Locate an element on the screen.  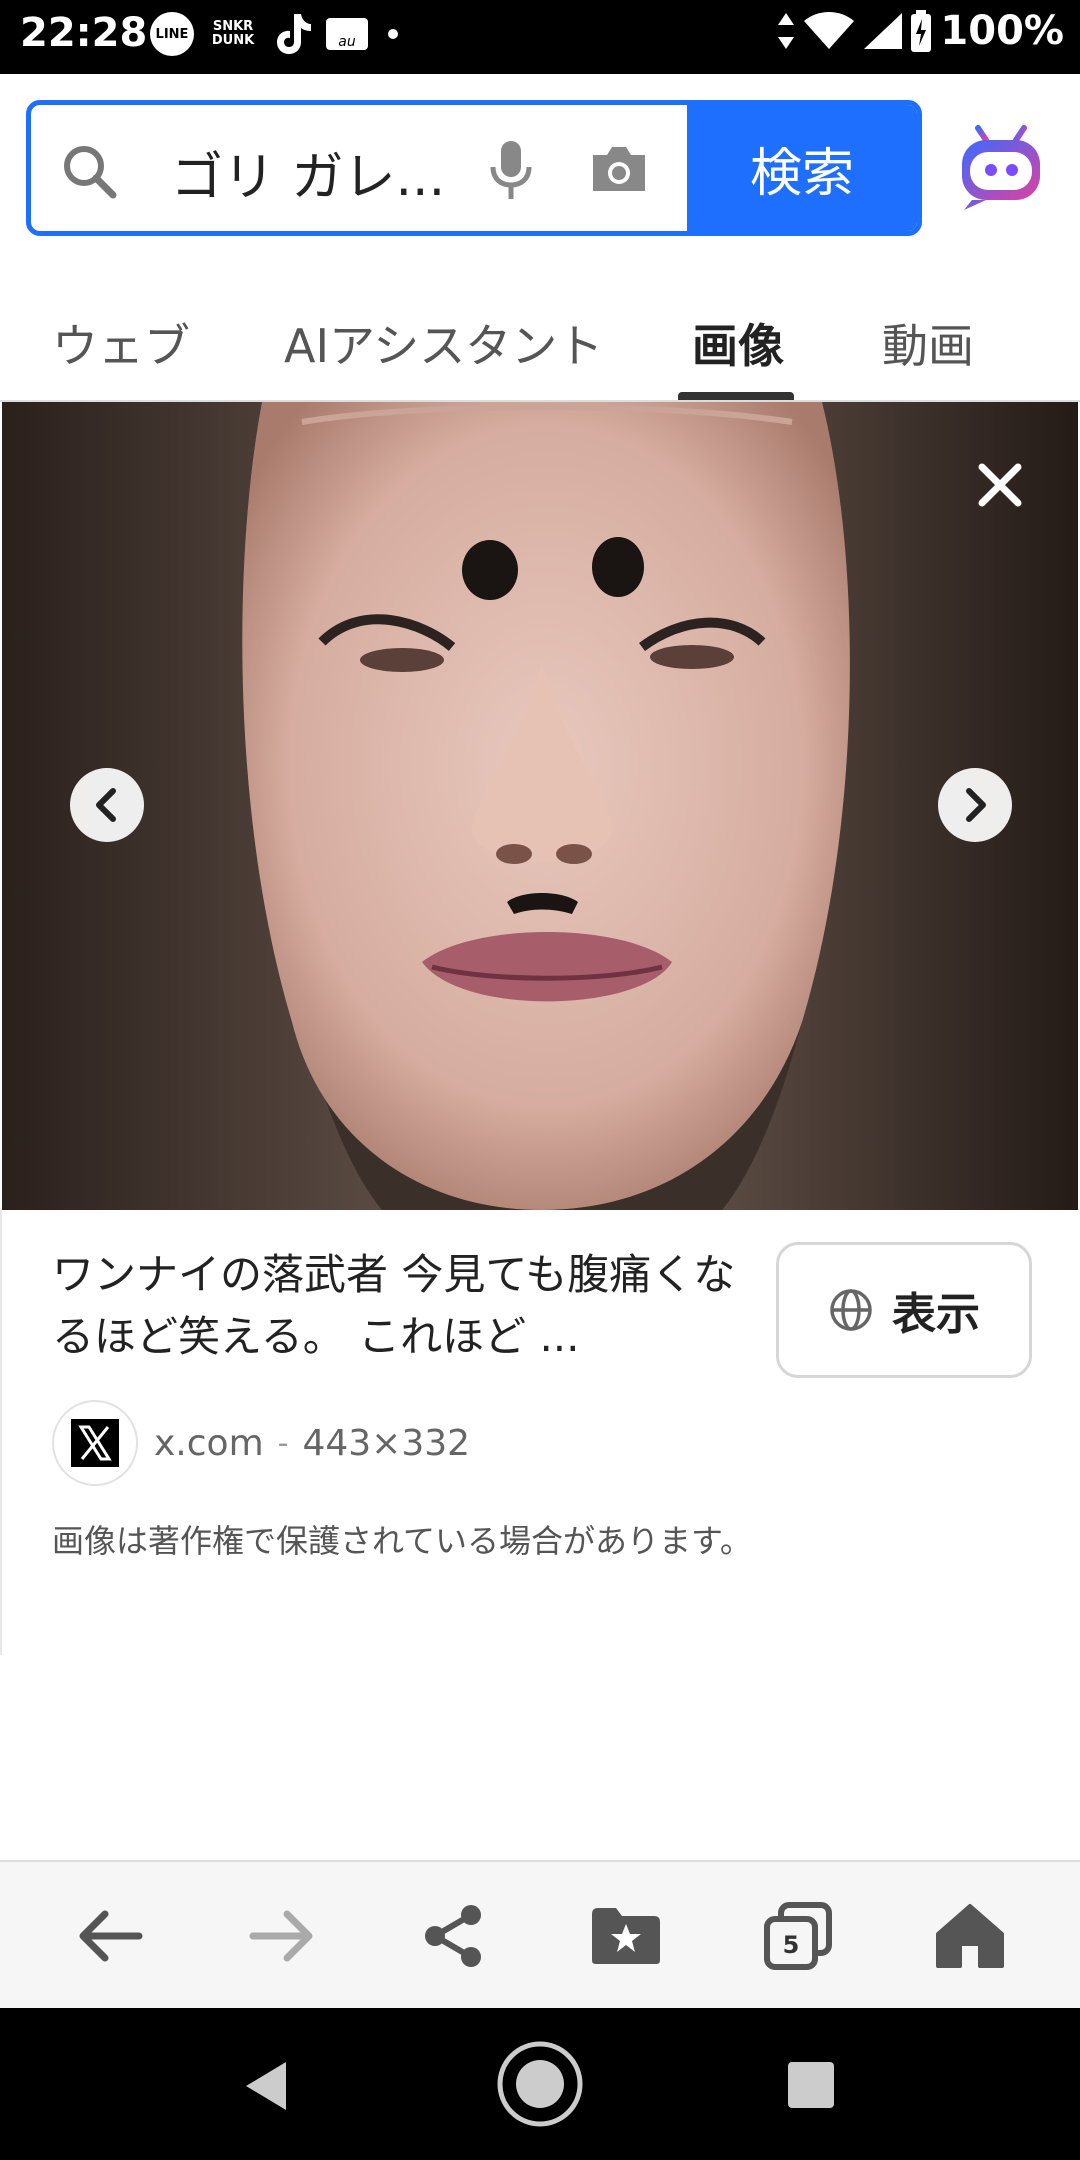
tabs-button: 5 is located at coordinates (798, 1936).